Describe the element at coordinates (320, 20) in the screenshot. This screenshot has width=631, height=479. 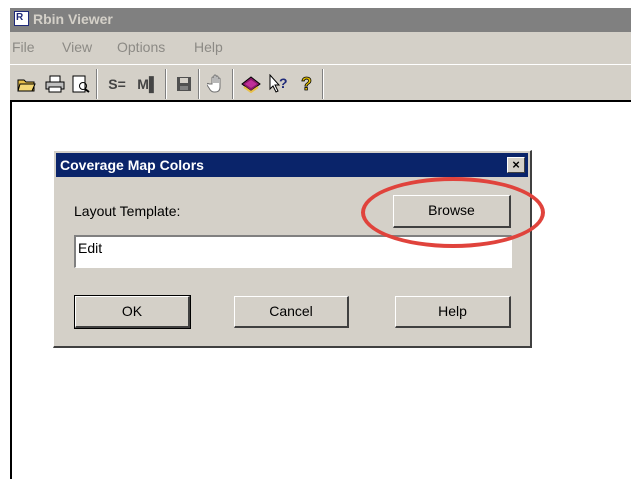
I see `title-bar: R Rbin Viewer` at that location.